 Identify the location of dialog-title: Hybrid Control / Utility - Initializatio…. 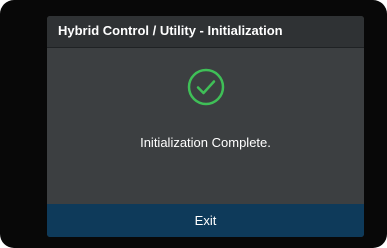
(170, 30).